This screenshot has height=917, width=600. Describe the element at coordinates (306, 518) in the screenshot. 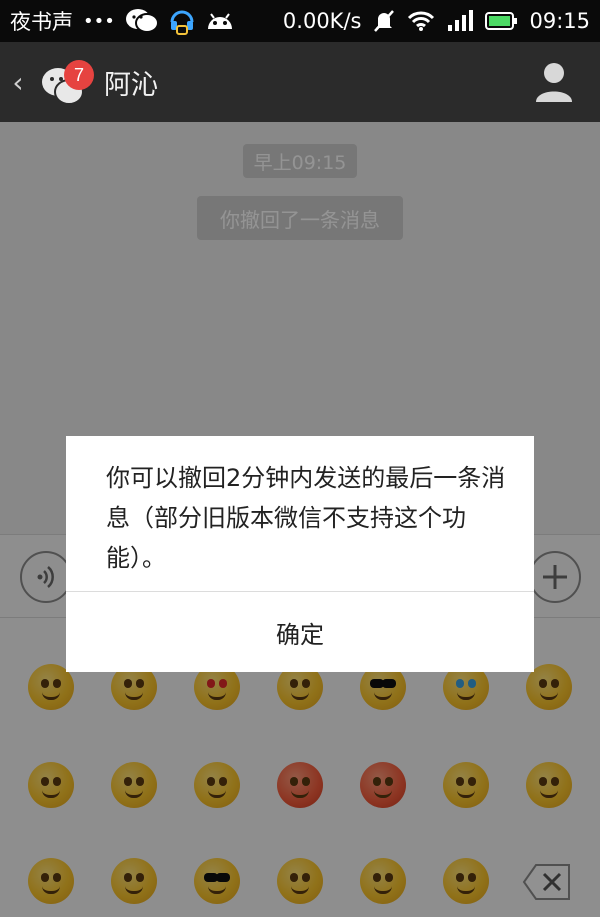

I see `dialog-message: 你可以撤回2分钟内发送的最后一条消息（部分旧版本微信不支持这个功能）。` at that location.